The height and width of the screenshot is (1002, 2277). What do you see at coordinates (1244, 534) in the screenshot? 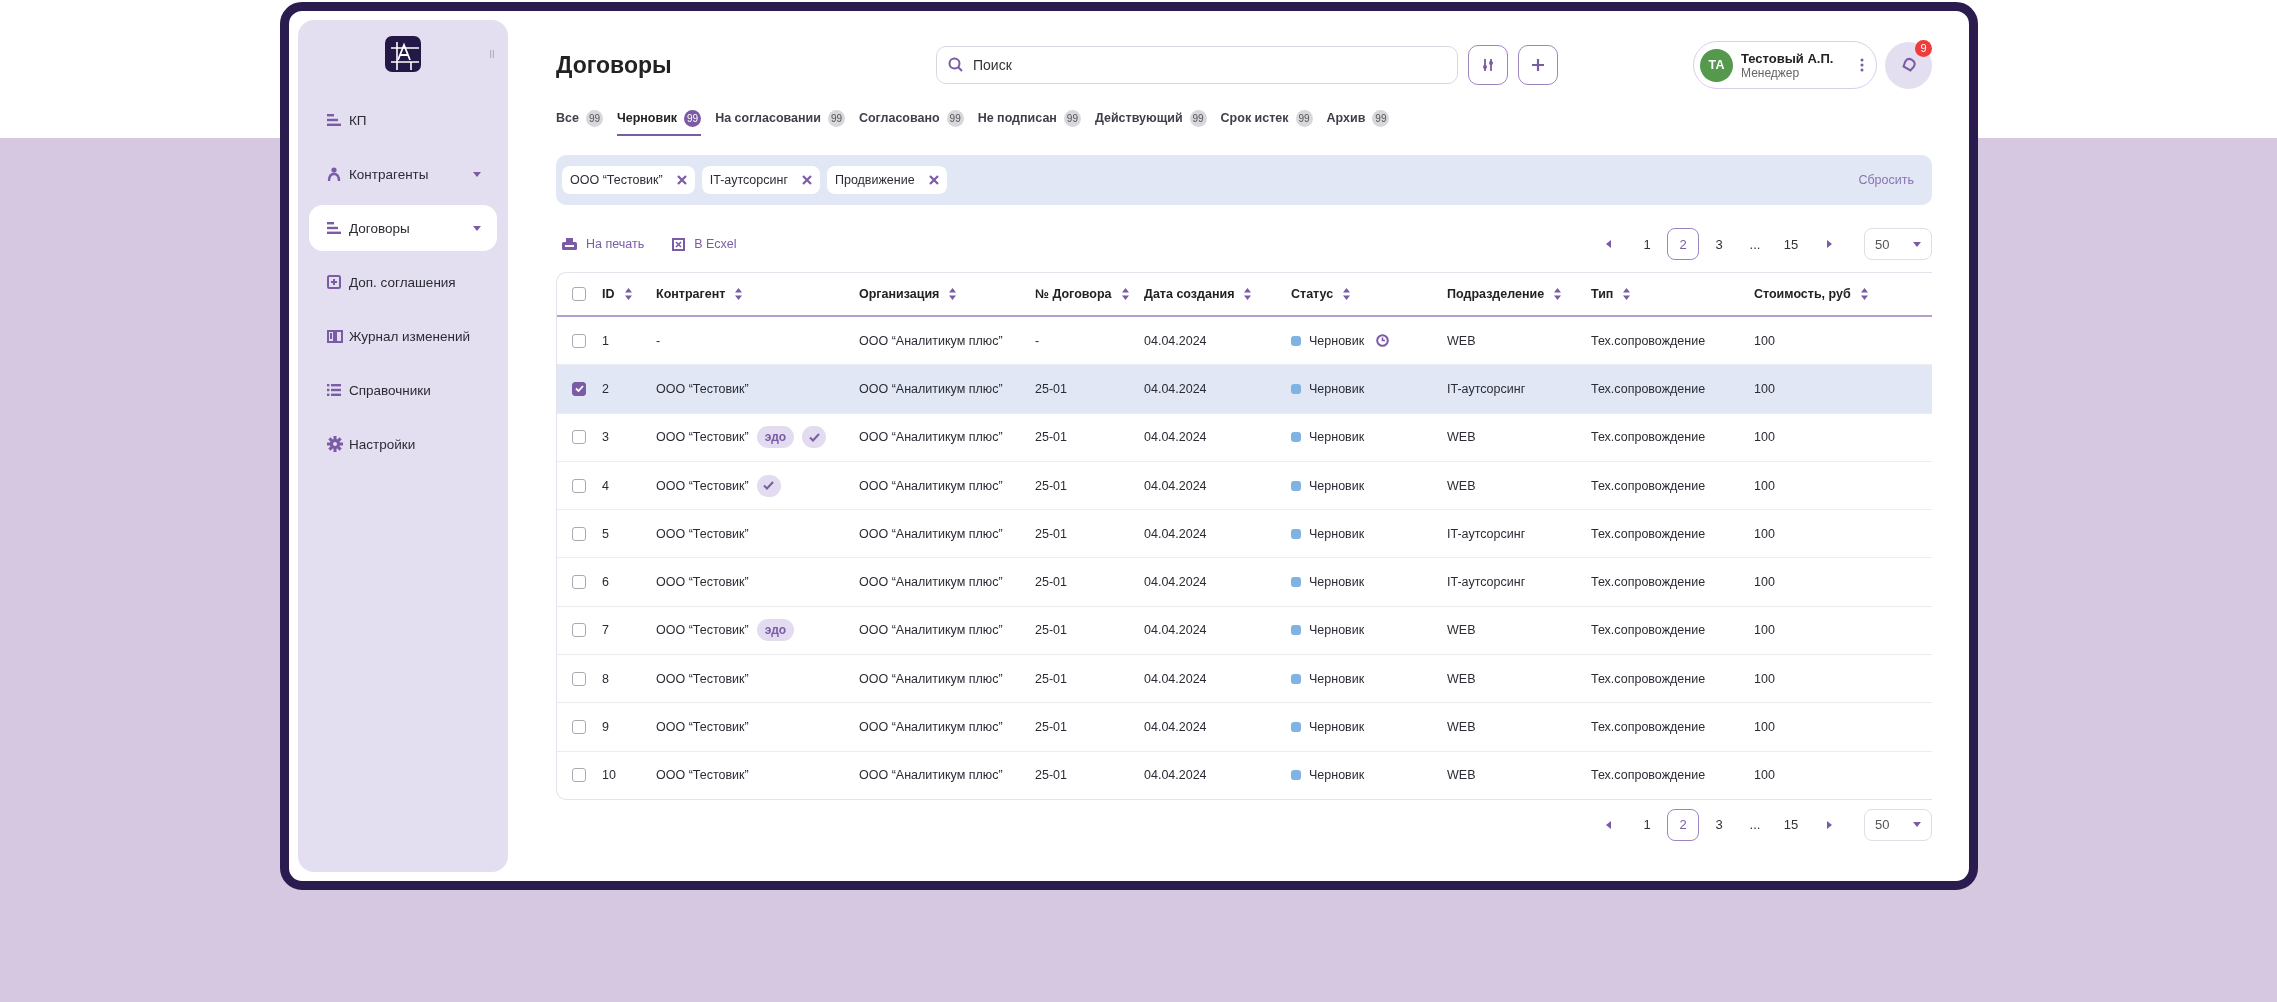
I see `table-row: 5 ООО “Тестовик” ООО “Аналитикум плюс” 25-01 04.04.2024 Черновик IT-аутсорсинг Тех.сопровождение 100` at bounding box center [1244, 534].